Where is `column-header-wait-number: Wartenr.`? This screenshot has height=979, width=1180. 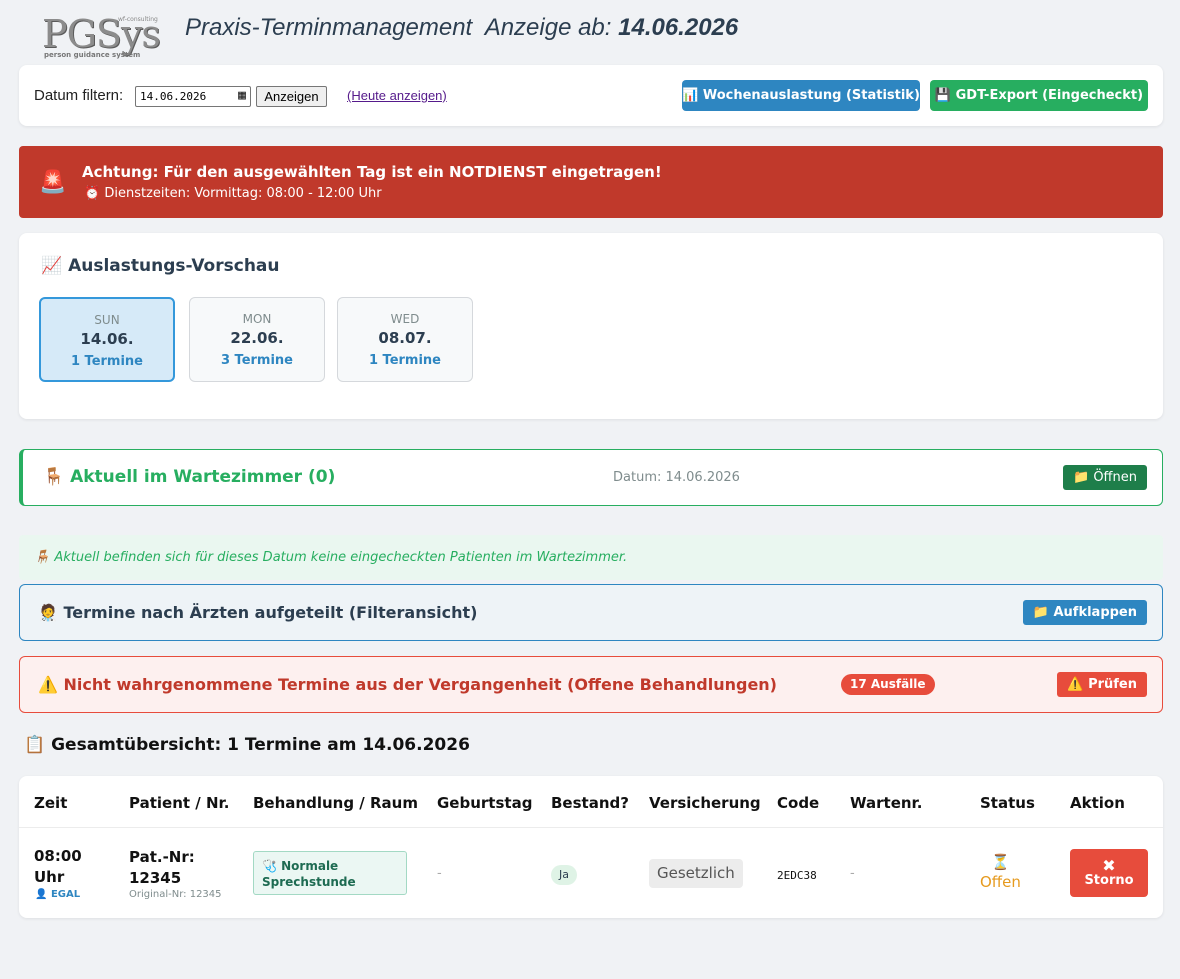
column-header-wait-number: Wartenr. is located at coordinates (886, 803).